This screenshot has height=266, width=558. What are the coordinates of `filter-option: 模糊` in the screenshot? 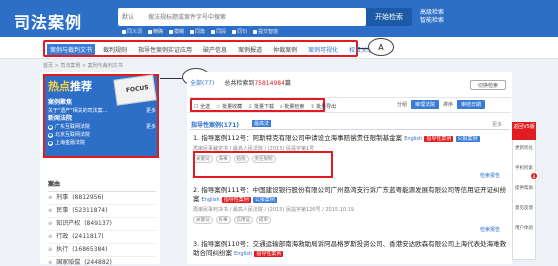 It's located at (176, 31).